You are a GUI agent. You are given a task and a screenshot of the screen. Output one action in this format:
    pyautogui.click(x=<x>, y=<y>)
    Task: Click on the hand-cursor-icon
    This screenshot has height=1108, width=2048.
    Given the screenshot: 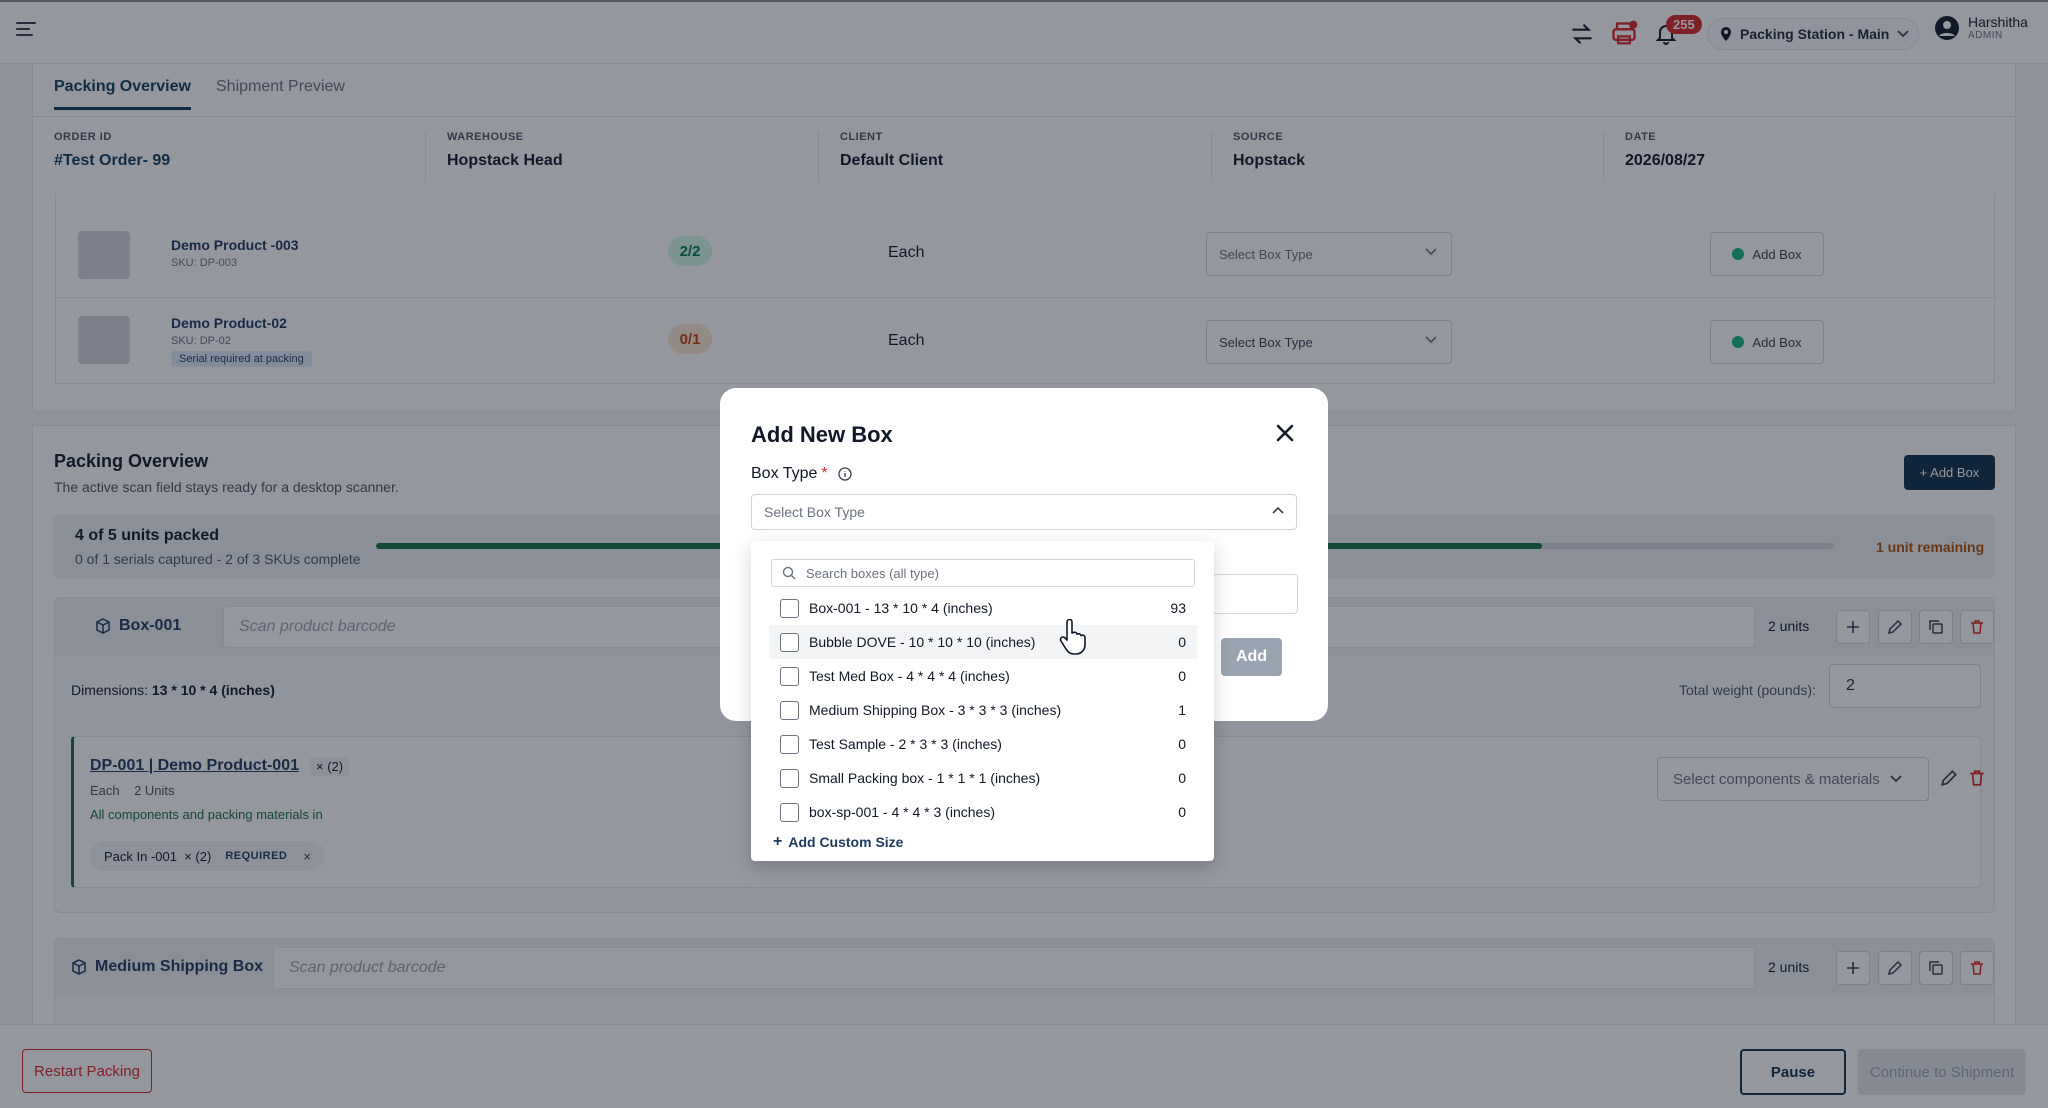 What is the action you would take?
    pyautogui.click(x=1072, y=637)
    